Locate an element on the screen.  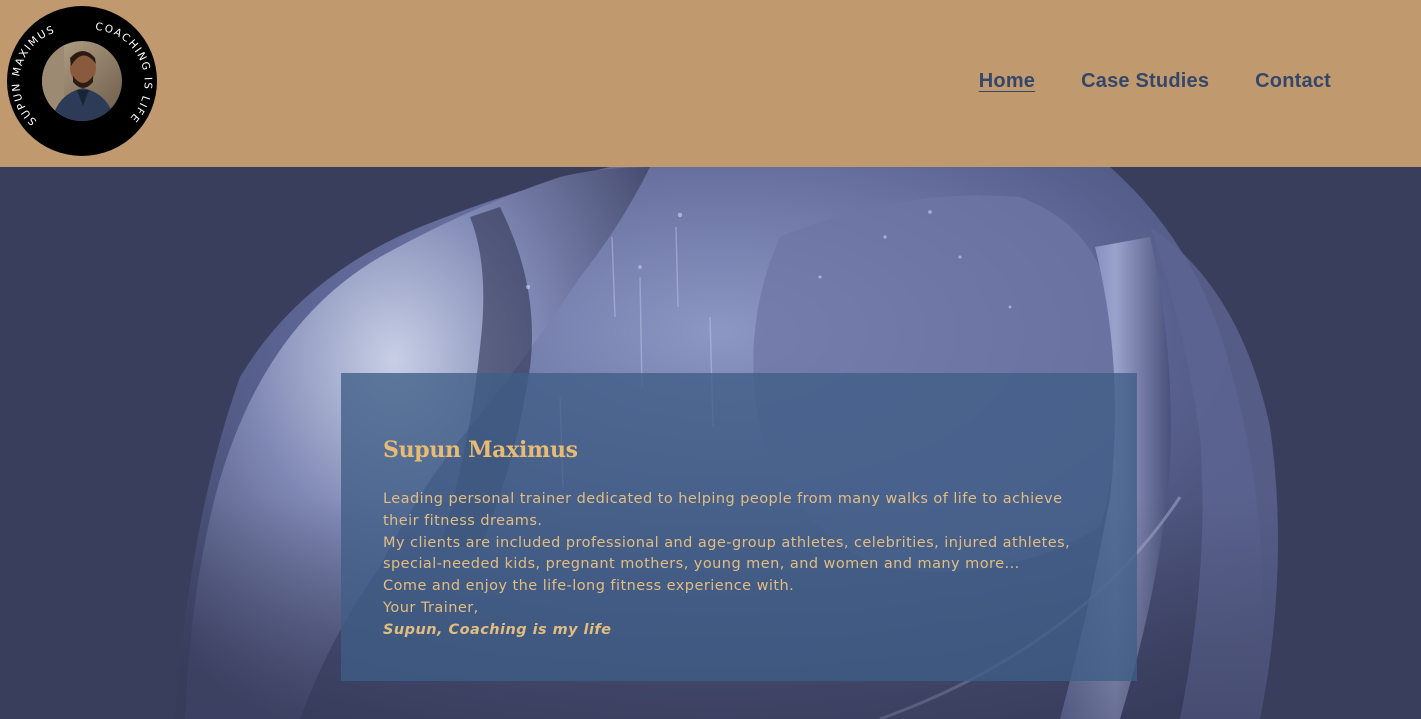
trainer-signature: Supun, Coaching is my life is located at coordinates (497, 629).